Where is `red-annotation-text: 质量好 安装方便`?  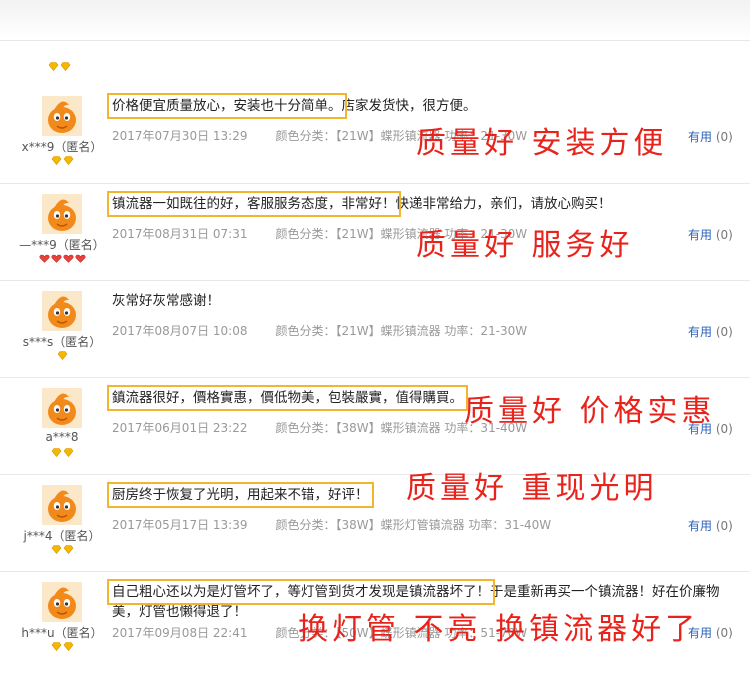
red-annotation-text: 质量好 安装方便 is located at coordinates (542, 143).